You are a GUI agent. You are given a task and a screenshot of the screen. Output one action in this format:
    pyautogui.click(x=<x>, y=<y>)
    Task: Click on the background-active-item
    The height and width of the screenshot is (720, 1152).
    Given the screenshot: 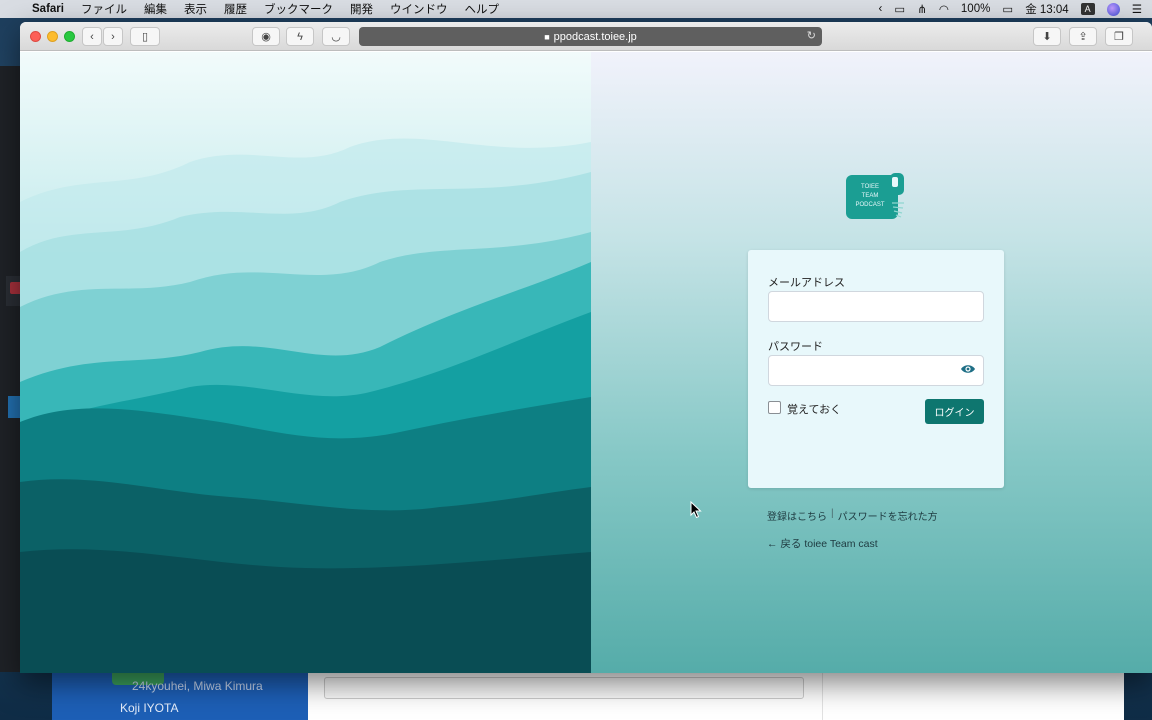 What is the action you would take?
    pyautogui.click(x=14, y=407)
    